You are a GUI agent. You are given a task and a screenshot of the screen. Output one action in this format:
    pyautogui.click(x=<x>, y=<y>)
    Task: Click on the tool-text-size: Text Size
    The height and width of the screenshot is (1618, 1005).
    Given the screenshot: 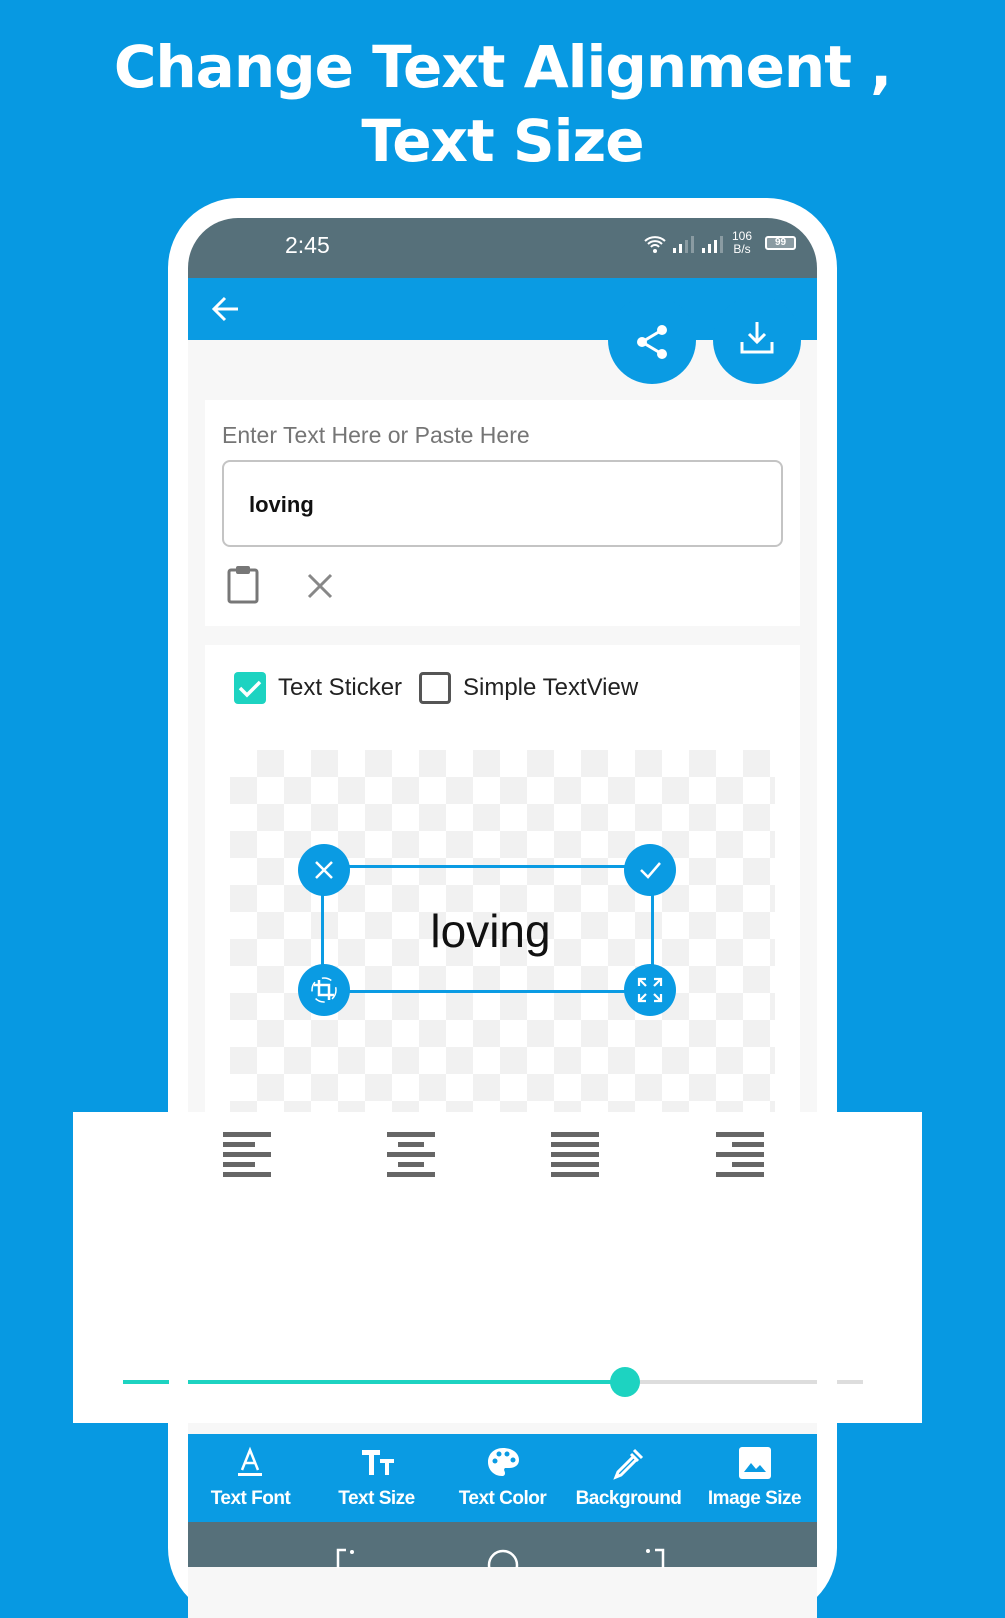 What is the action you would take?
    pyautogui.click(x=376, y=1478)
    